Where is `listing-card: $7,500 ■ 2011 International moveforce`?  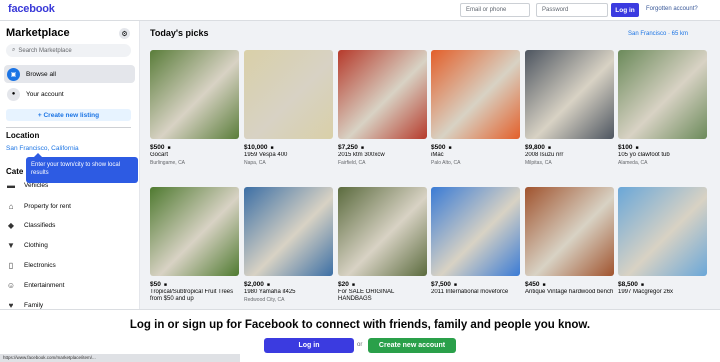
listing-card: $7,500 ■ 2011 International moveforce is located at coordinates (475, 242).